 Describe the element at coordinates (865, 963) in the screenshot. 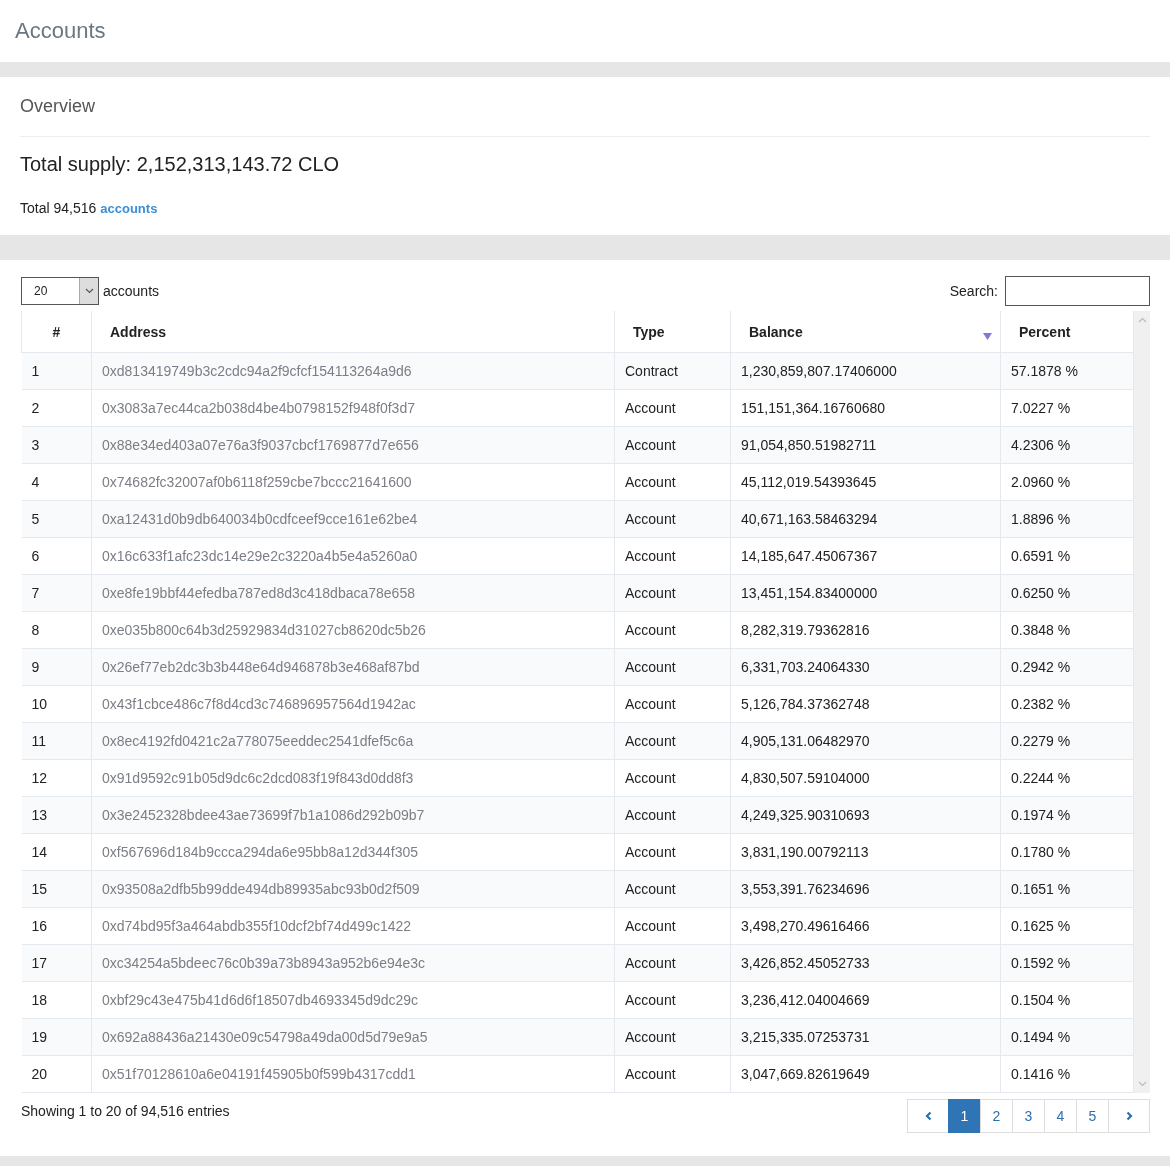

I see `table-cell: 3,426,852.45052733` at that location.